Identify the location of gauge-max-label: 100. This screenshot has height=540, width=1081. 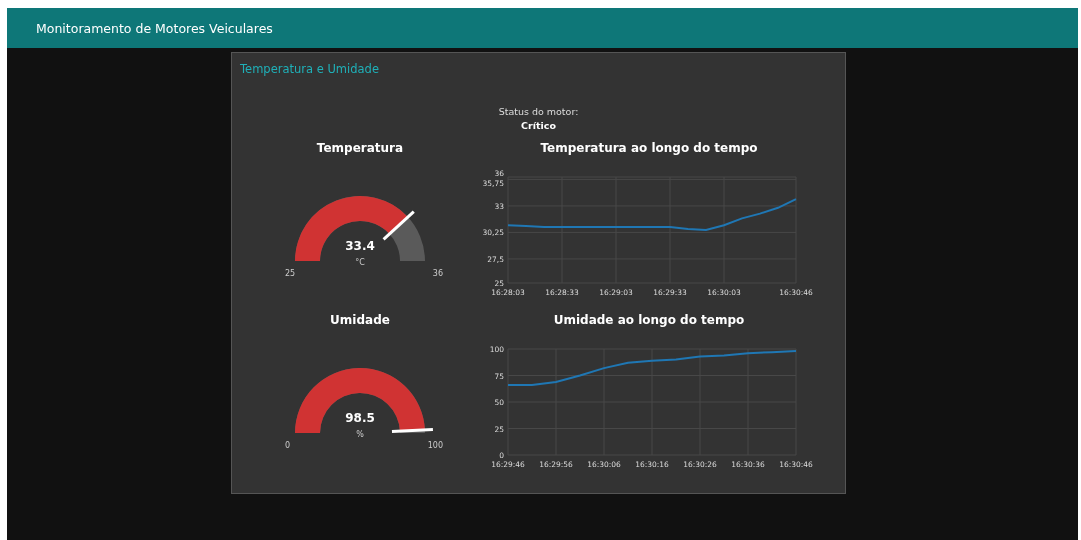
(435, 445).